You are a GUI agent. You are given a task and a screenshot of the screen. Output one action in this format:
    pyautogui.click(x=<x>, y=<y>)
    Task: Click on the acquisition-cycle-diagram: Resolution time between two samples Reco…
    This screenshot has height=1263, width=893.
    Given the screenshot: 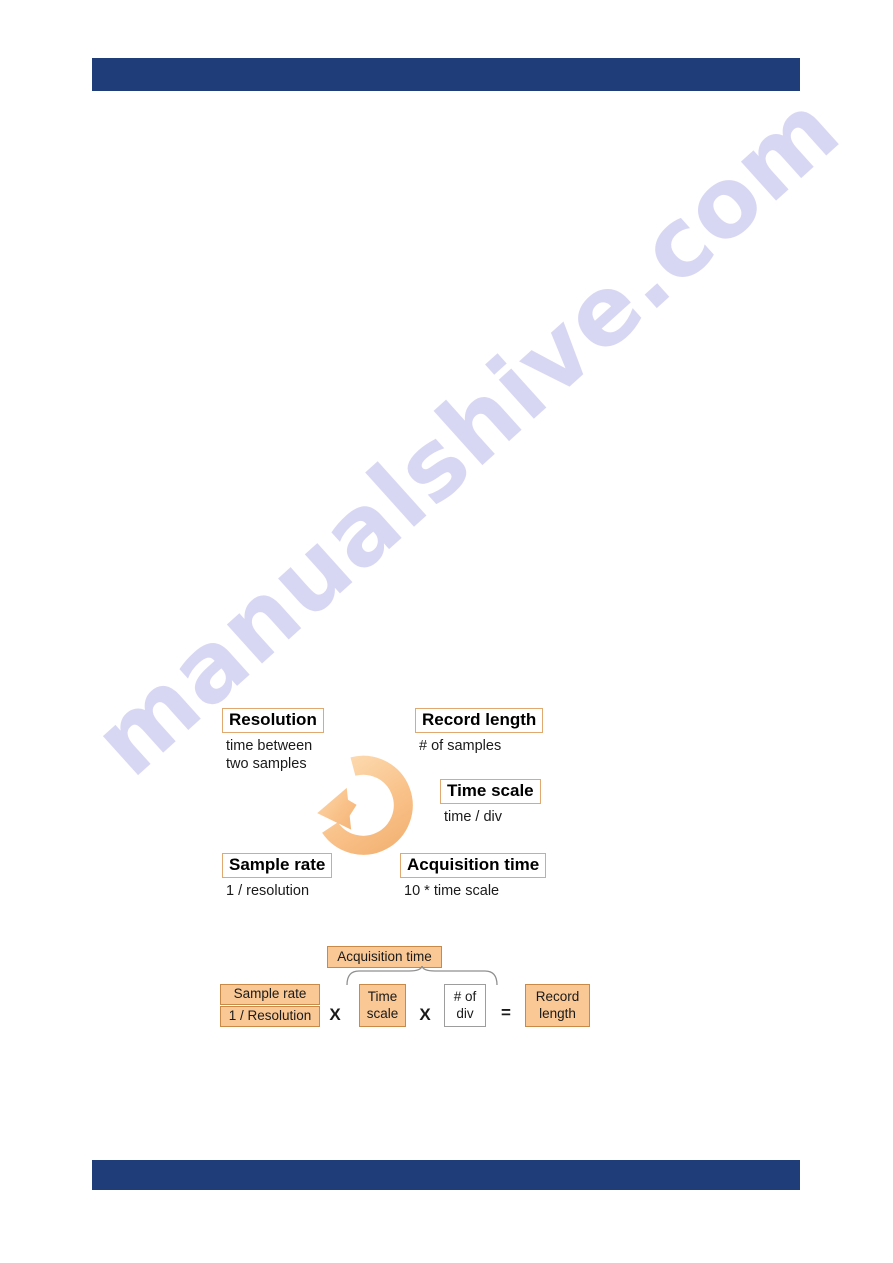 What is the action you would take?
    pyautogui.click(x=400, y=807)
    